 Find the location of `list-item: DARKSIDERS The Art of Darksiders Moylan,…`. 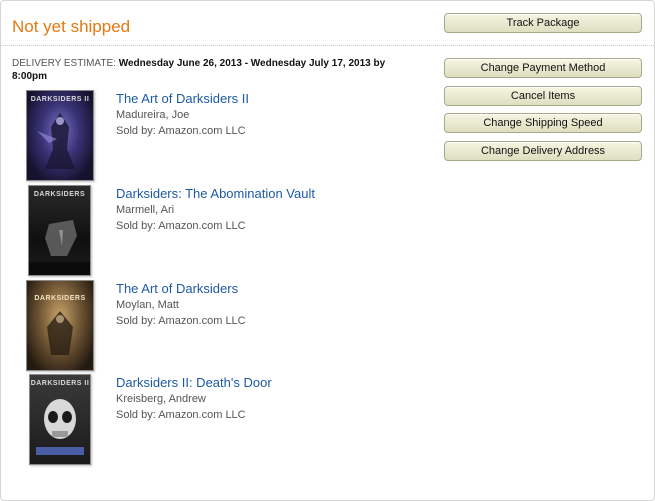

list-item: DARKSIDERS The Art of Darksiders Moylan,… is located at coordinates (216, 326).